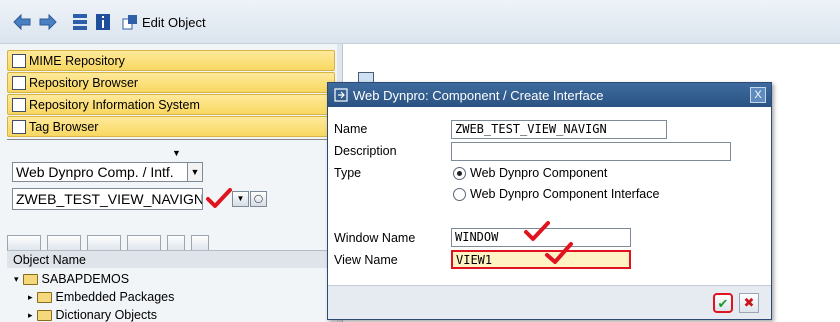  Describe the element at coordinates (459, 173) in the screenshot. I see `radio-selected-icon` at that location.